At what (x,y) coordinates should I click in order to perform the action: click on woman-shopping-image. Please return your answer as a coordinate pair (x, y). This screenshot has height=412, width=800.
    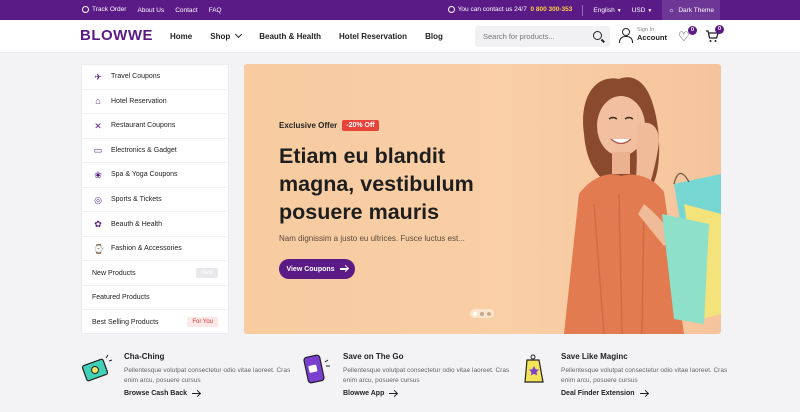
    Looking at the image, I should click on (642, 205).